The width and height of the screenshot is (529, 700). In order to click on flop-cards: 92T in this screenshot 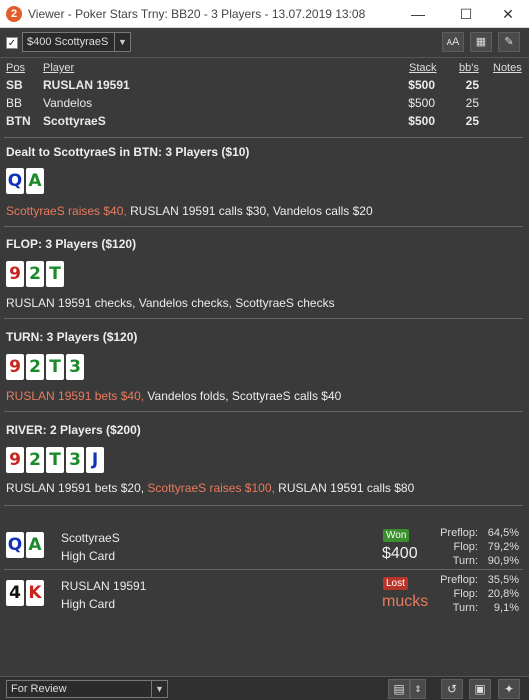, I will do `click(36, 275)`.